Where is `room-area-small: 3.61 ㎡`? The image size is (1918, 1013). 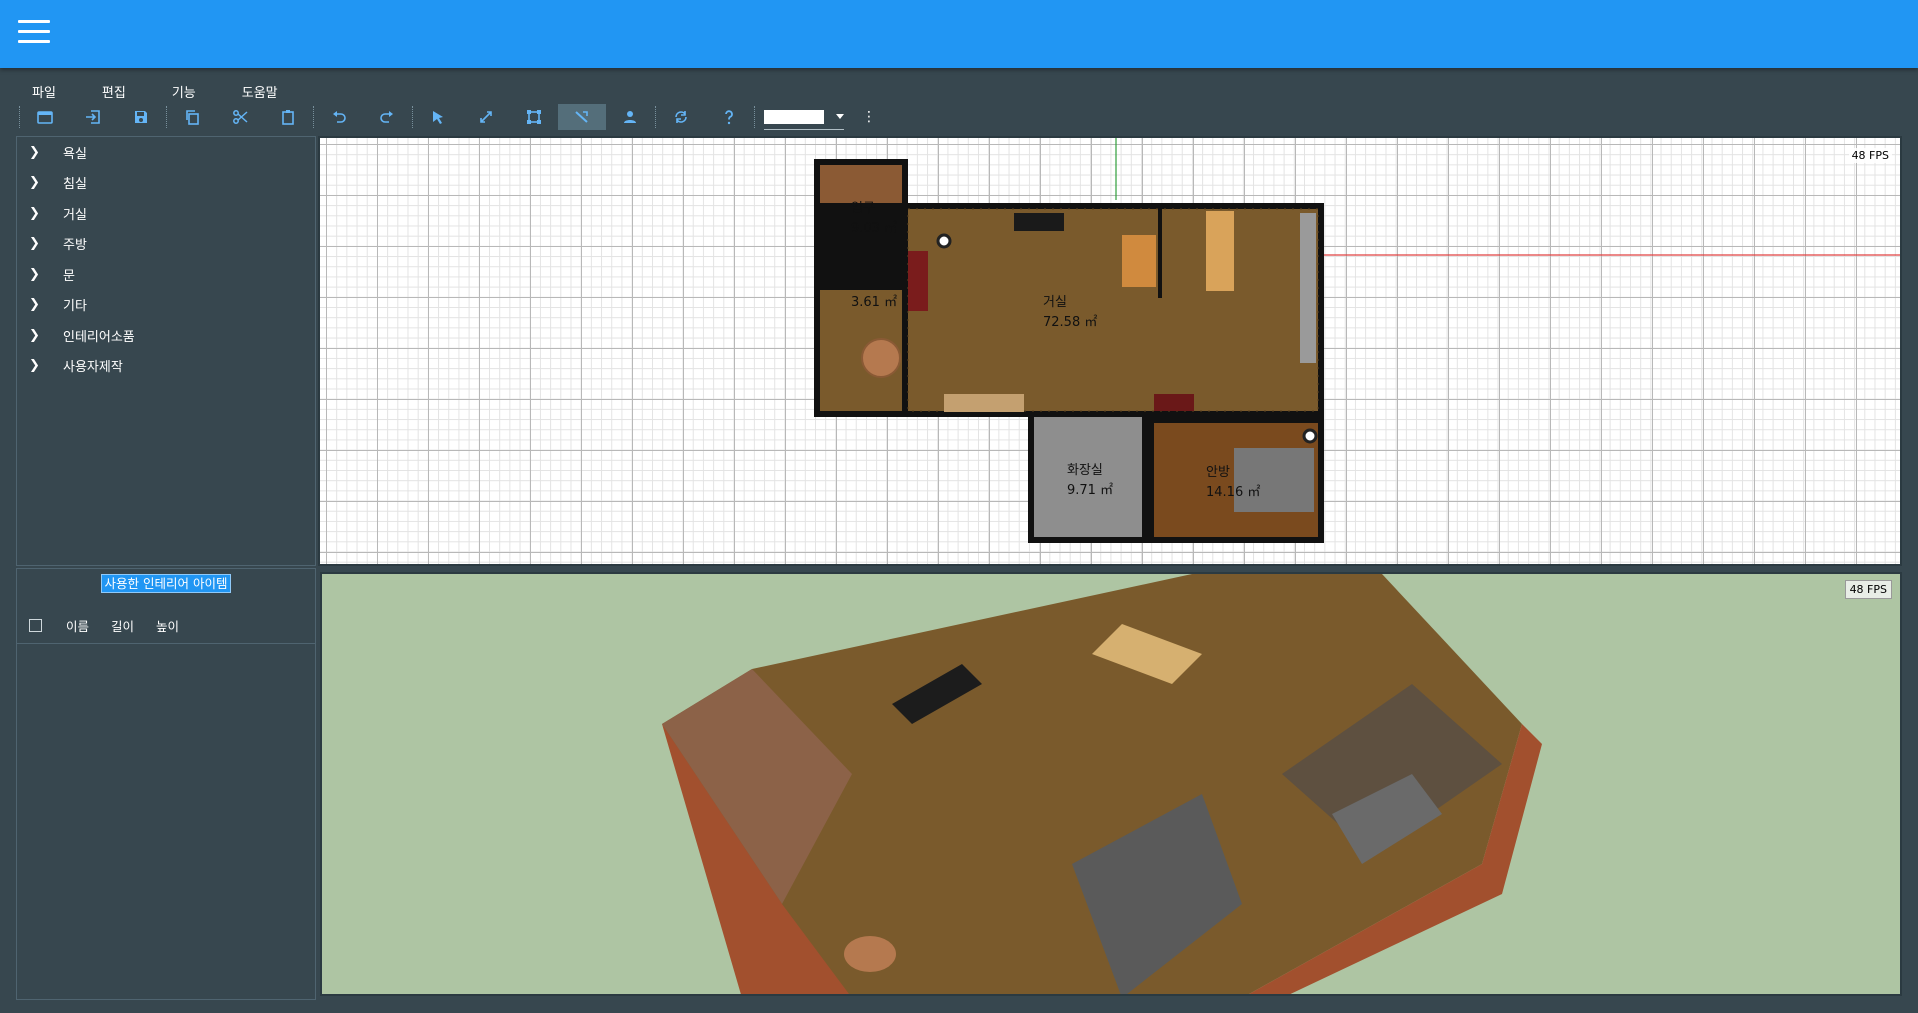
room-area-small: 3.61 ㎡ is located at coordinates (874, 302).